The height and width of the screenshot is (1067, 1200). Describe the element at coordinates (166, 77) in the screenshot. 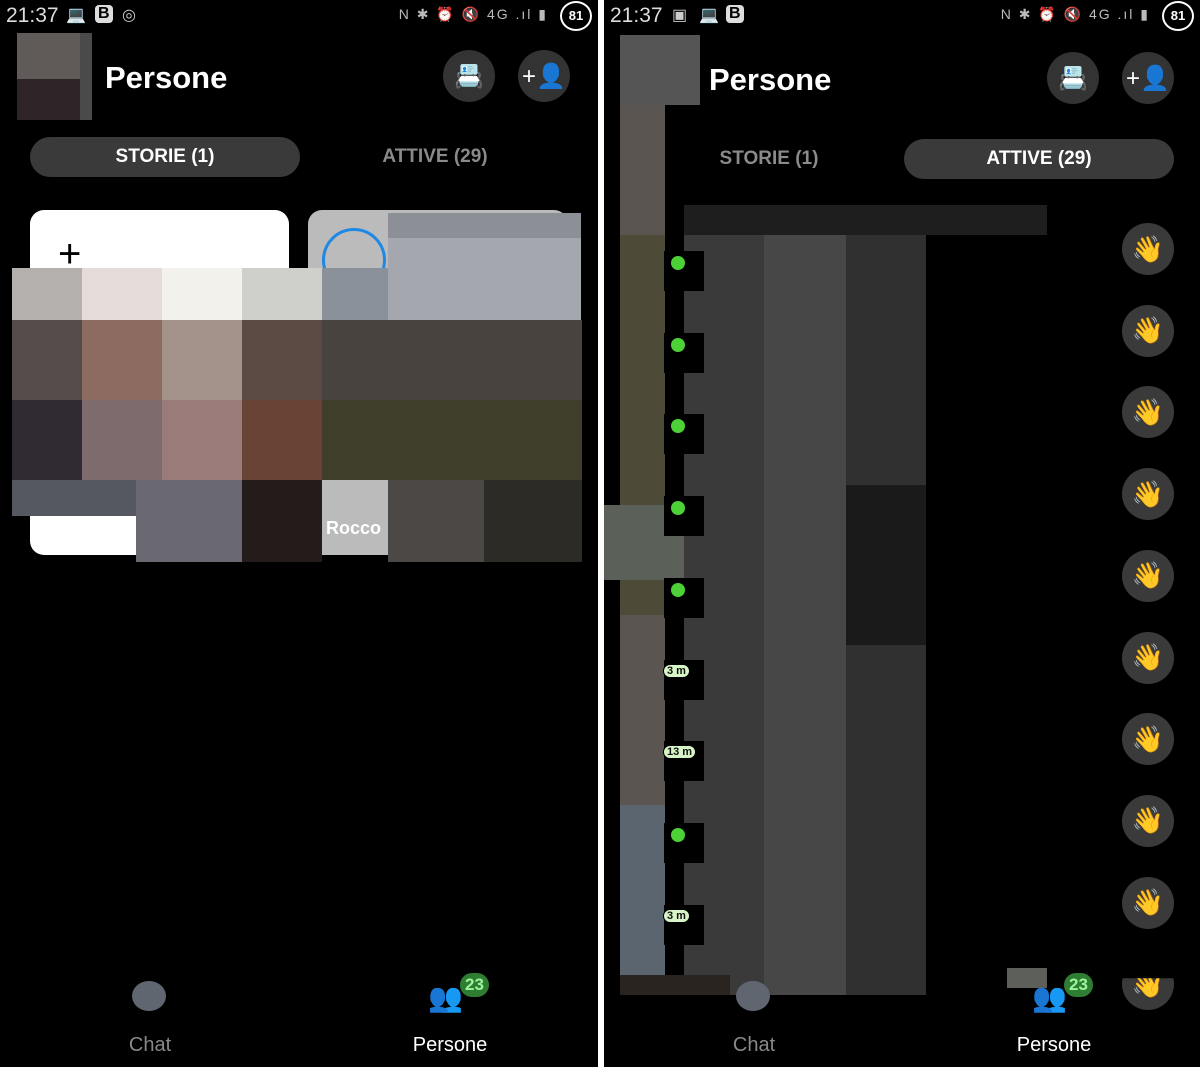

I see `page-title: Persone` at that location.